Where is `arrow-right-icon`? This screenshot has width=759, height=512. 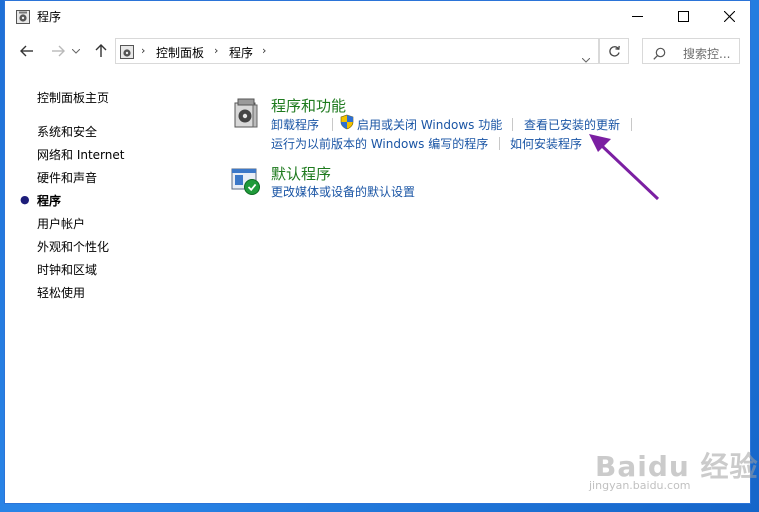 arrow-right-icon is located at coordinates (58, 51).